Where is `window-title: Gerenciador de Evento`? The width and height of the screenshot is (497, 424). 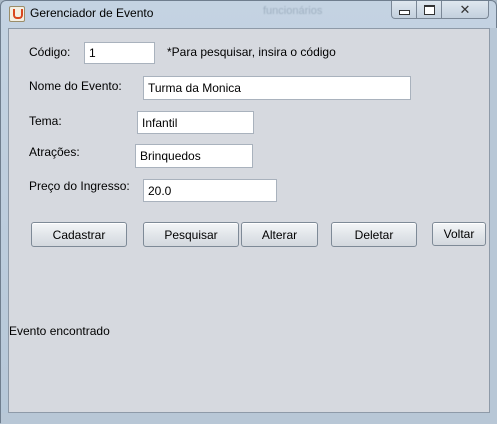 window-title: Gerenciador de Evento is located at coordinates (92, 13).